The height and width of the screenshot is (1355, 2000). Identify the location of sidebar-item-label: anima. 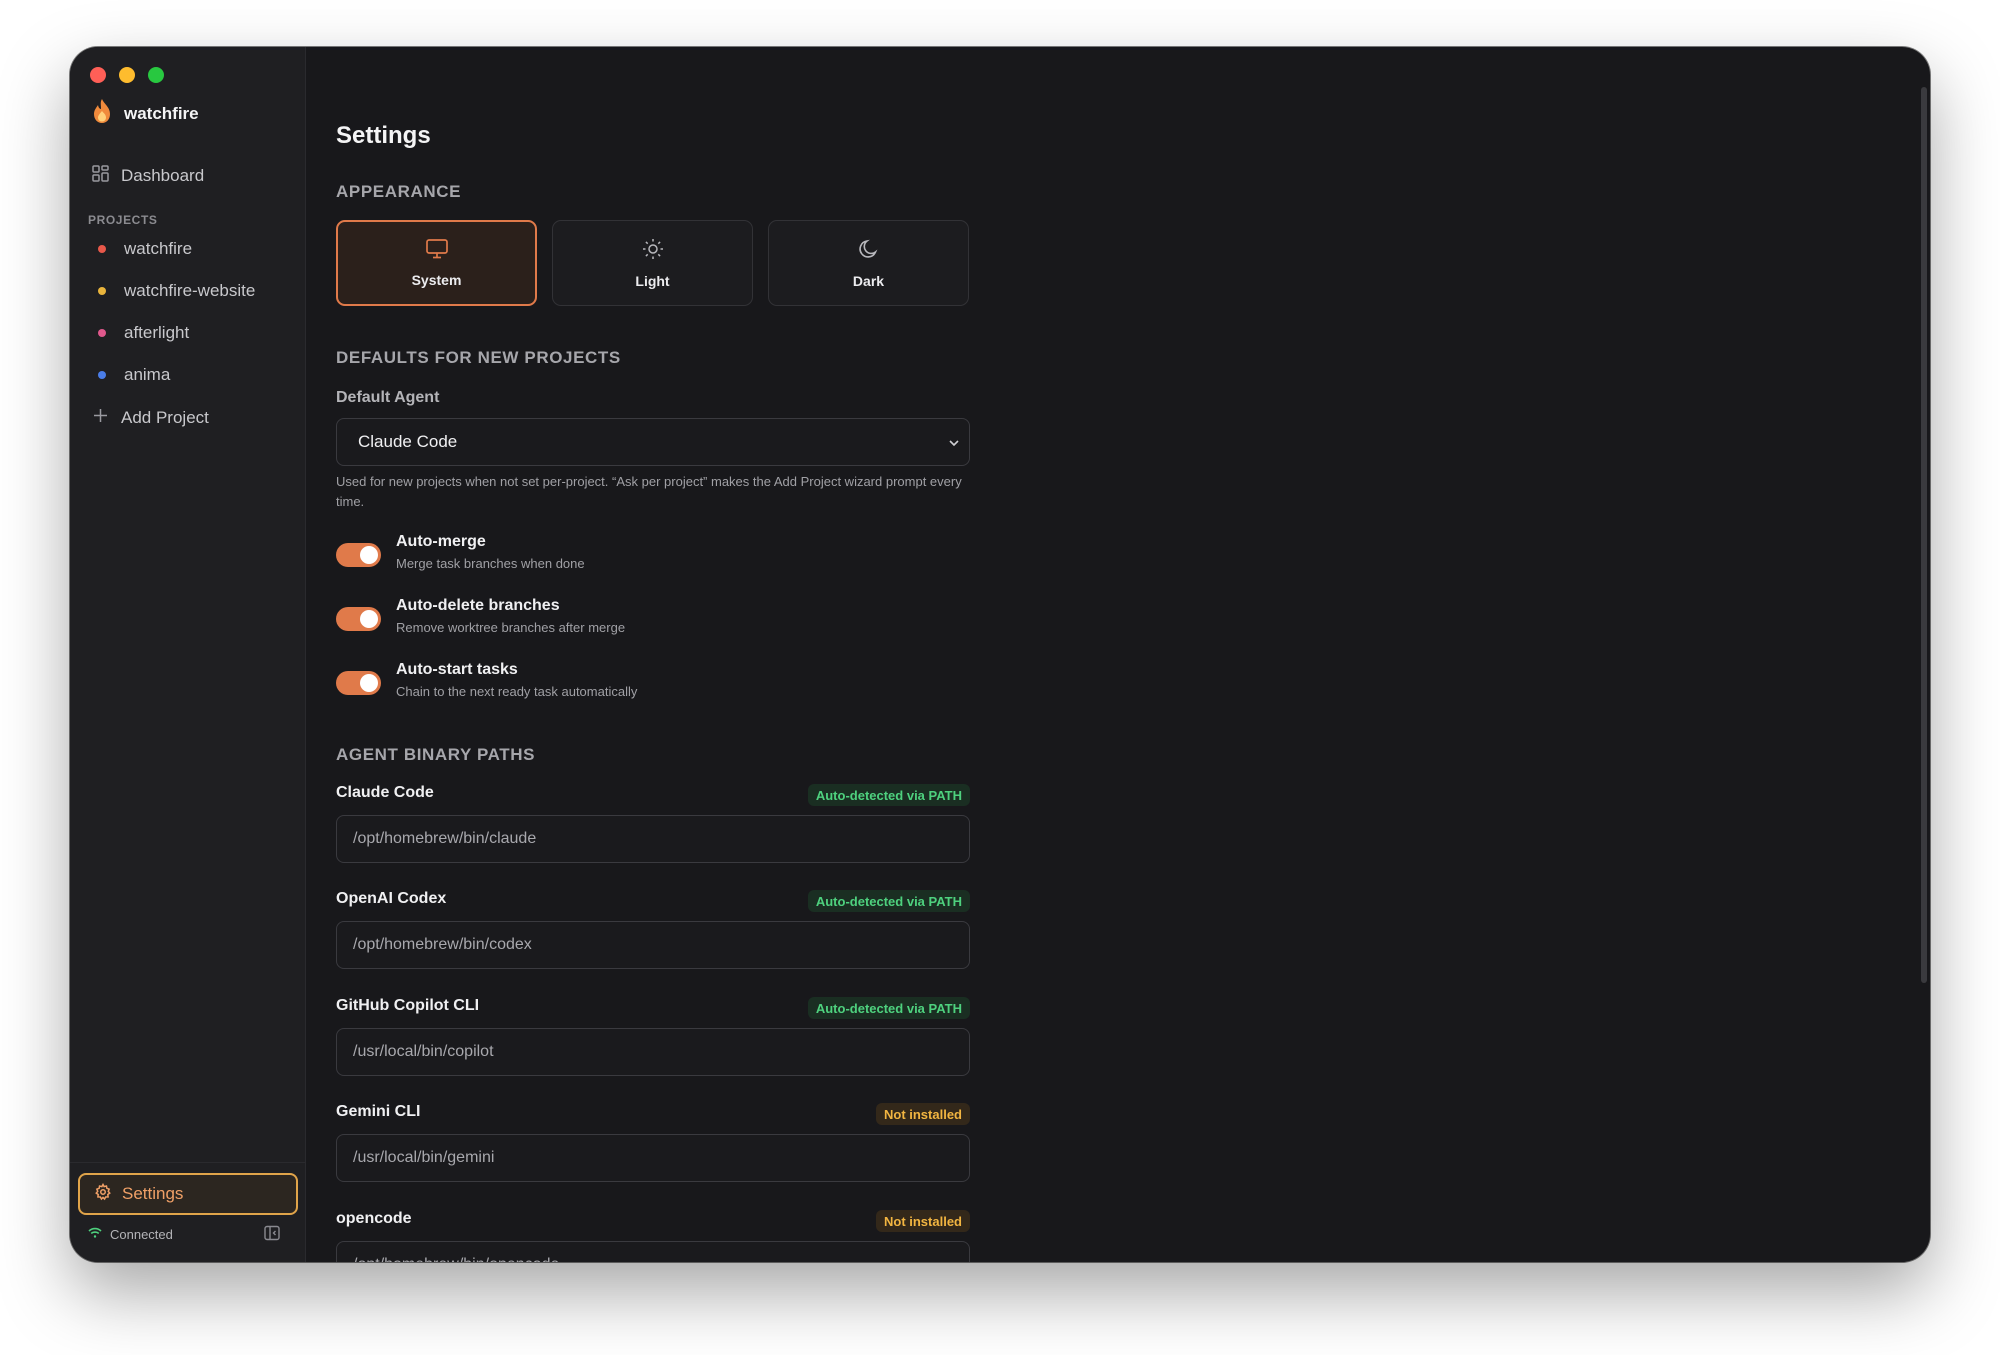
(147, 374).